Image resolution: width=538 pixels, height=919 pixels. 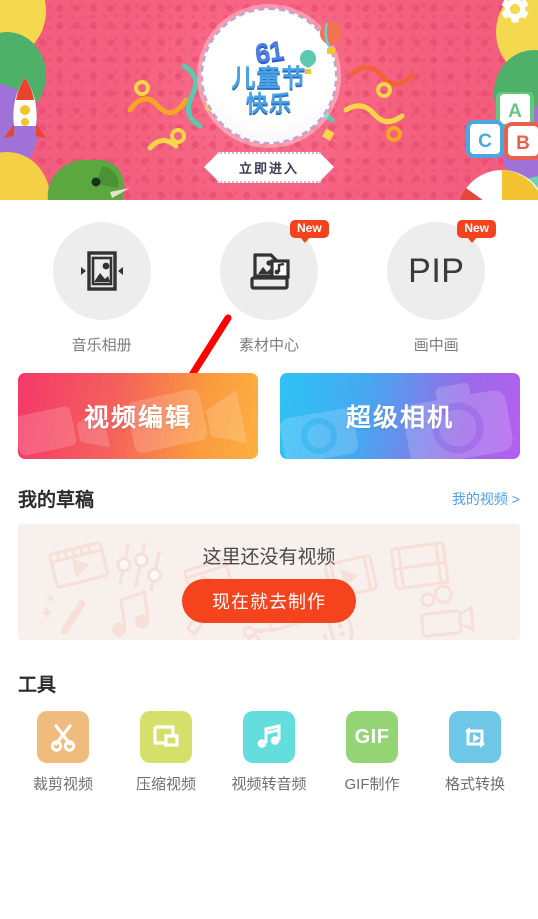 I want to click on tool-compress-video: 压缩视频, so click(x=166, y=752).